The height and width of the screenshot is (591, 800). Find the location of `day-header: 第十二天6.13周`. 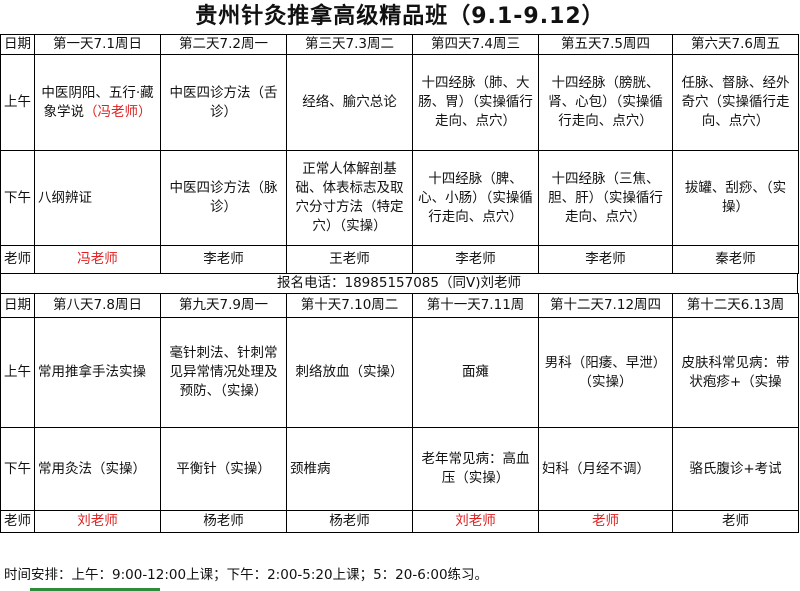

day-header: 第十二天6.13周 is located at coordinates (735, 305).